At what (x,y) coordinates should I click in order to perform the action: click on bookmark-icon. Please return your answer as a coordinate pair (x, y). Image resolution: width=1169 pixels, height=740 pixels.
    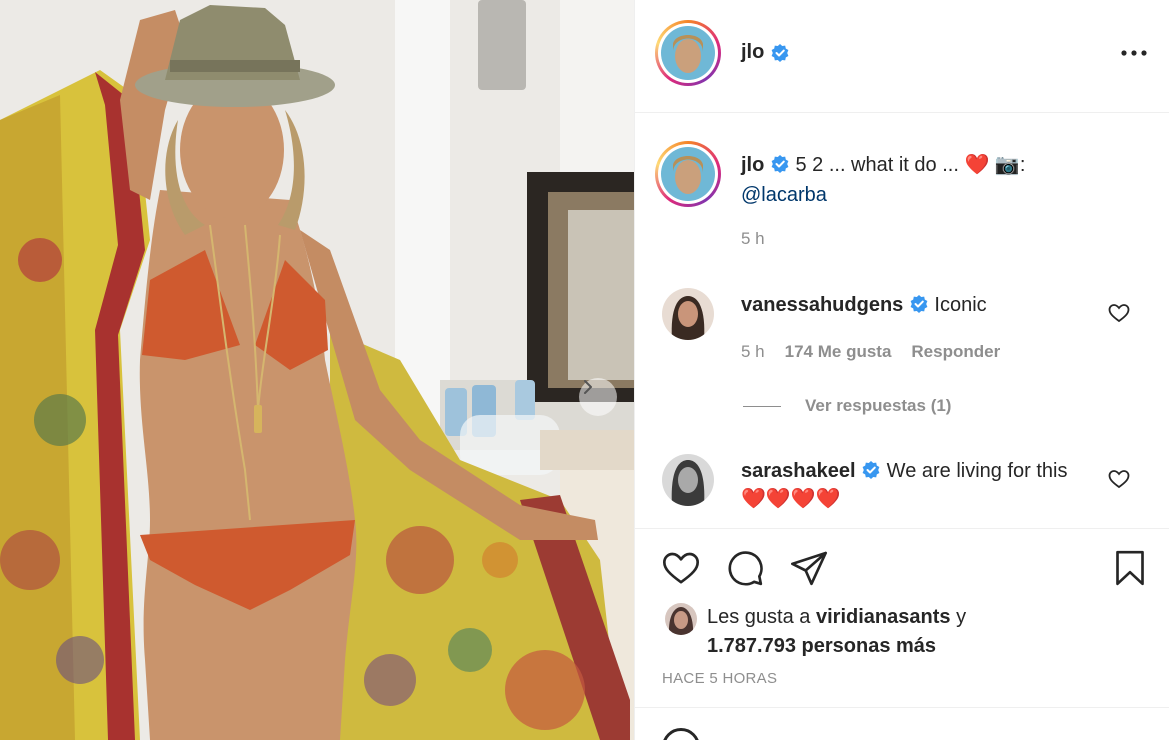
    Looking at the image, I should click on (1130, 568).